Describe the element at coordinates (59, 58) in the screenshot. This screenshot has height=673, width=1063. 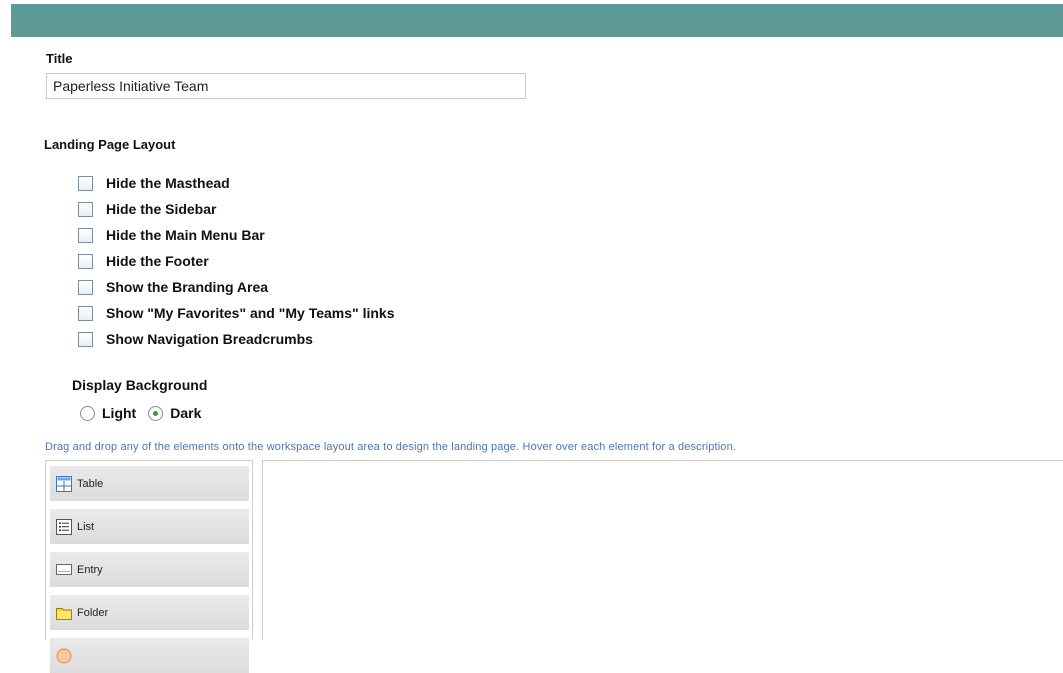
I see `title-label: Title` at that location.